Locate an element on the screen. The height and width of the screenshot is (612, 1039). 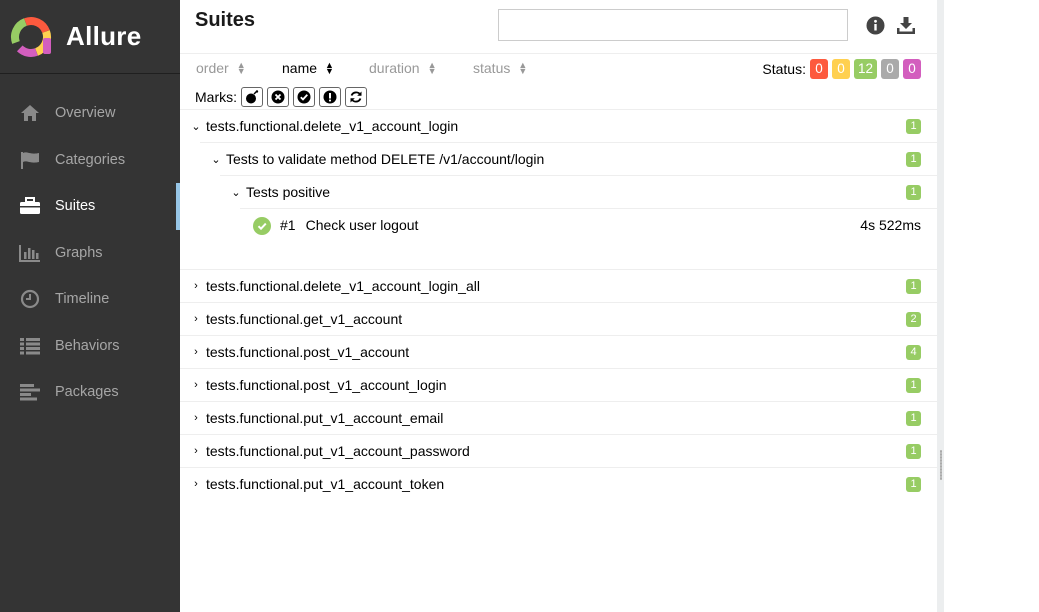
new-broken-icon is located at coordinates (330, 97).